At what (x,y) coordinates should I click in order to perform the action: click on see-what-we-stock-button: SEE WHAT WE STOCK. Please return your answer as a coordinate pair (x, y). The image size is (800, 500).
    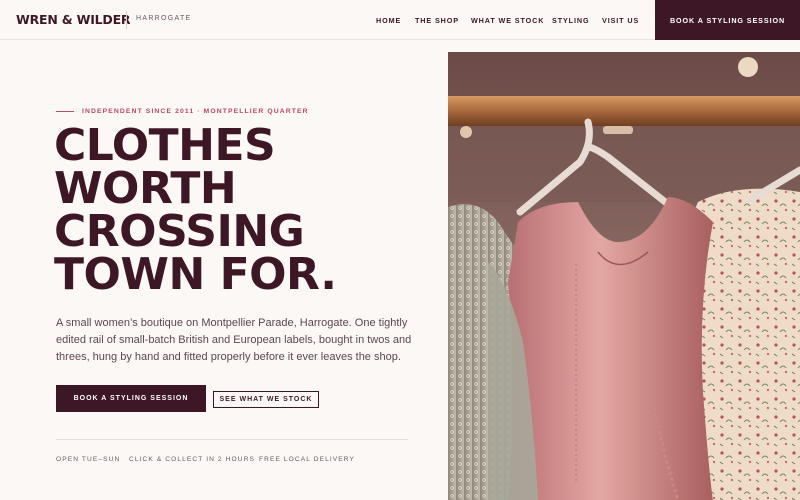
    Looking at the image, I should click on (266, 399).